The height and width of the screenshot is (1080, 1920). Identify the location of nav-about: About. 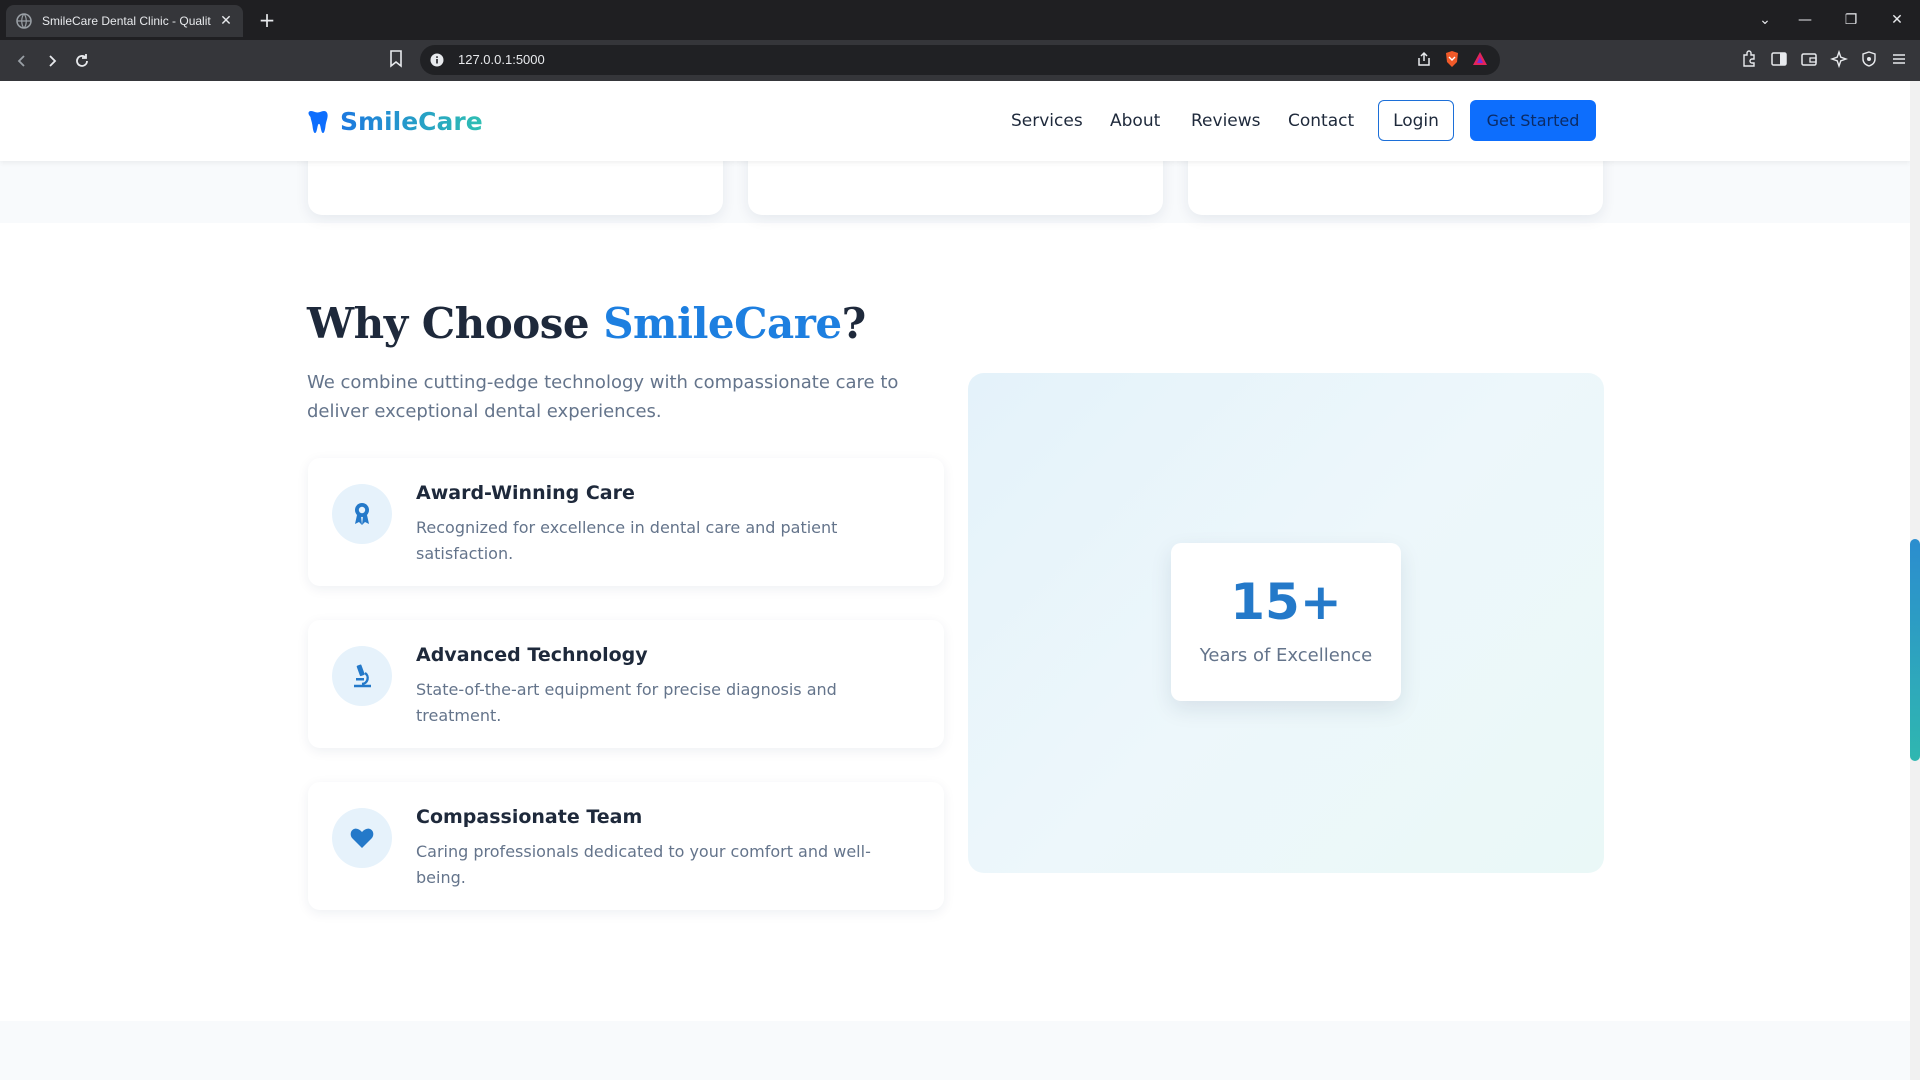
(1135, 121).